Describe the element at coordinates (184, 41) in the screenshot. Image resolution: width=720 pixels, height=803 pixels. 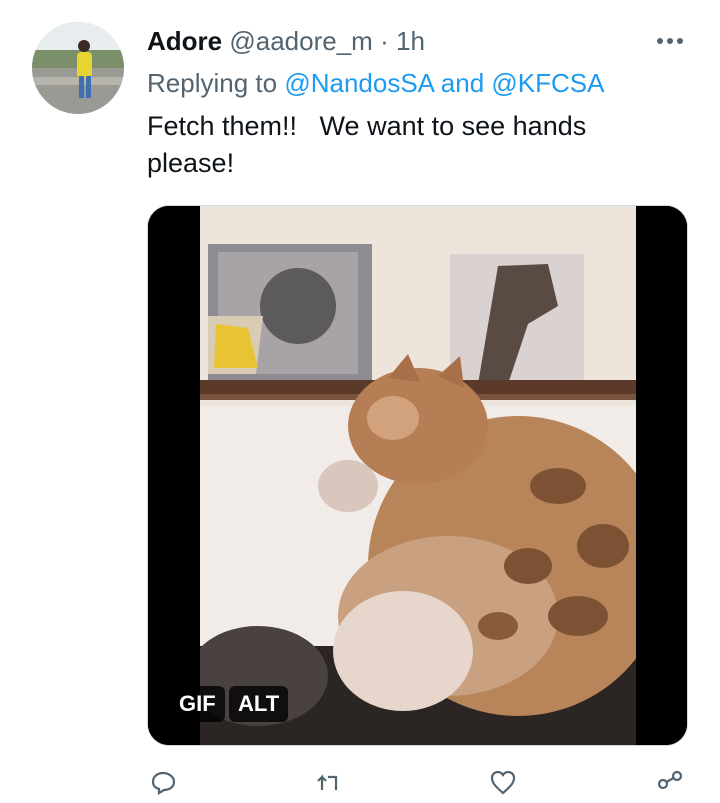
I see `display-name: Adore` at that location.